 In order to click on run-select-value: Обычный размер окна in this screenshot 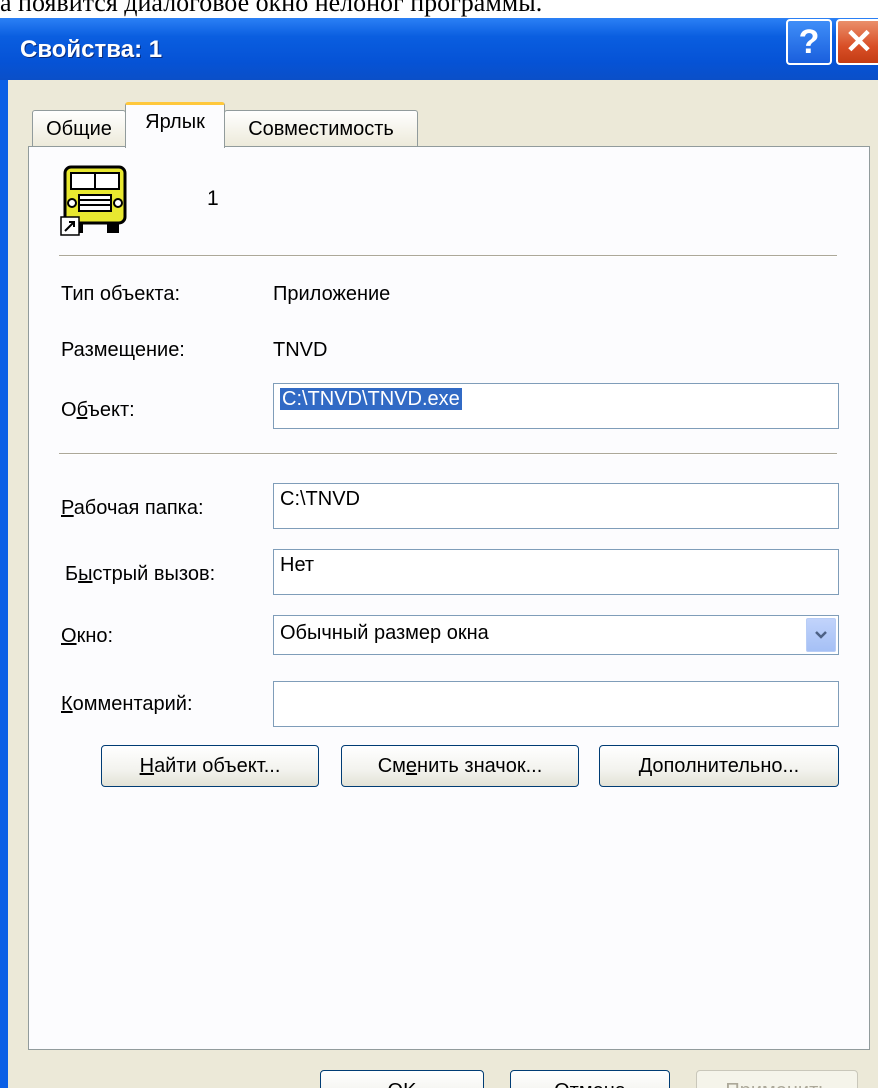, I will do `click(384, 633)`.